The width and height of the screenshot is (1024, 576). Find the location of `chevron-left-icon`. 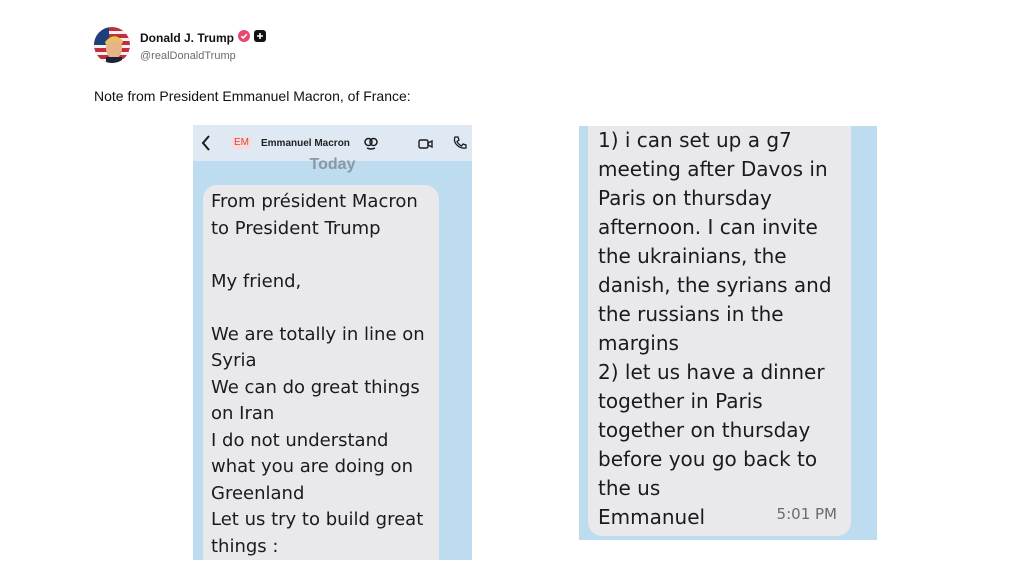

chevron-left-icon is located at coordinates (206, 145).